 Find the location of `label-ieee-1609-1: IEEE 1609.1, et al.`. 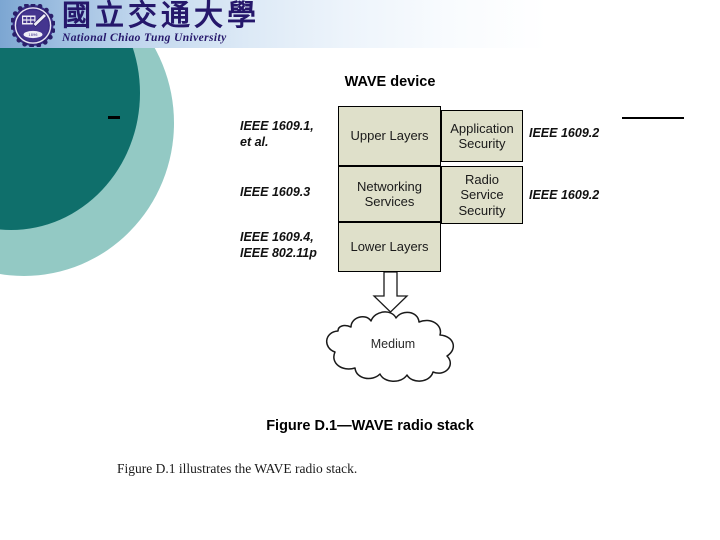

label-ieee-1609-1: IEEE 1609.1, et al. is located at coordinates (277, 134).